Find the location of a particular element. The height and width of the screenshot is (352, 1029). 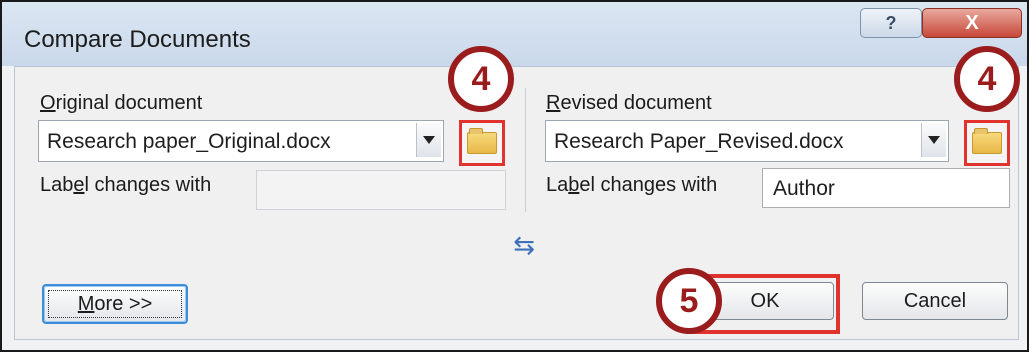

revised-document-label: Revised document is located at coordinates (629, 103).